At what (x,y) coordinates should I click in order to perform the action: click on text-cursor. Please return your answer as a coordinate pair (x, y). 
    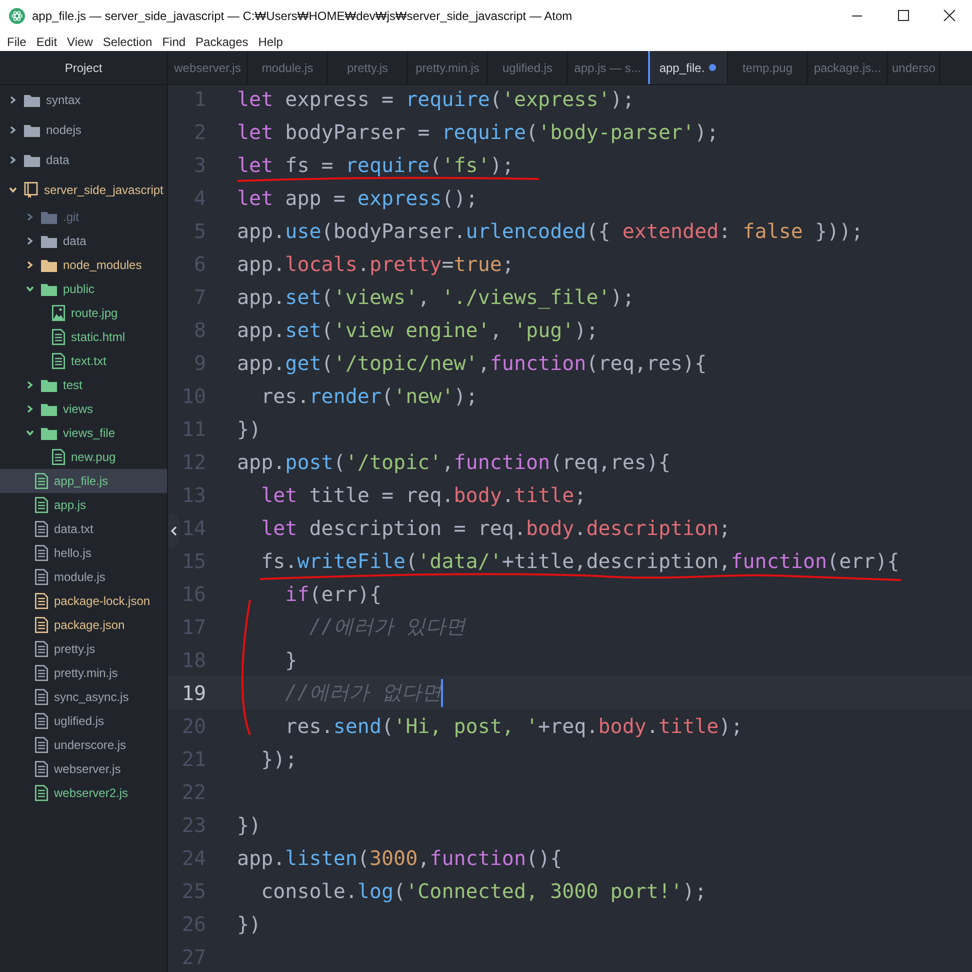
    Looking at the image, I should click on (442, 692).